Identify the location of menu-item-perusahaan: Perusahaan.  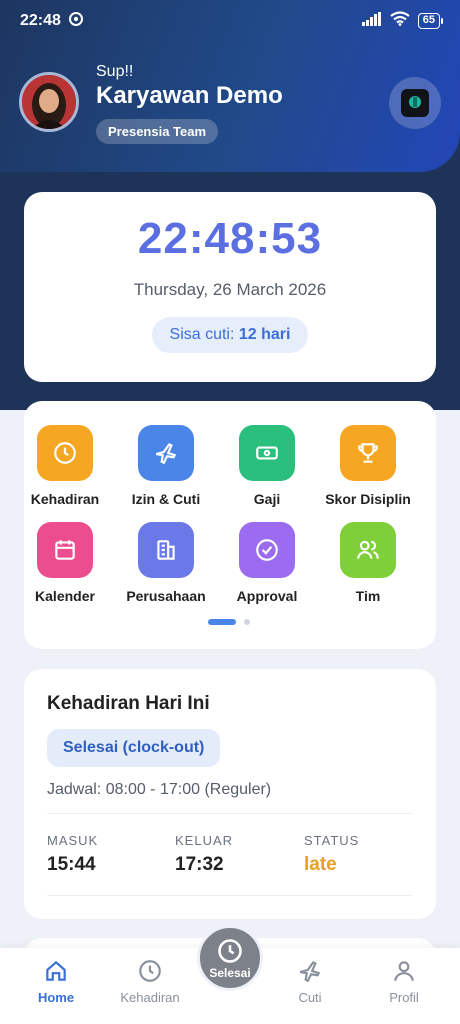
(166, 563).